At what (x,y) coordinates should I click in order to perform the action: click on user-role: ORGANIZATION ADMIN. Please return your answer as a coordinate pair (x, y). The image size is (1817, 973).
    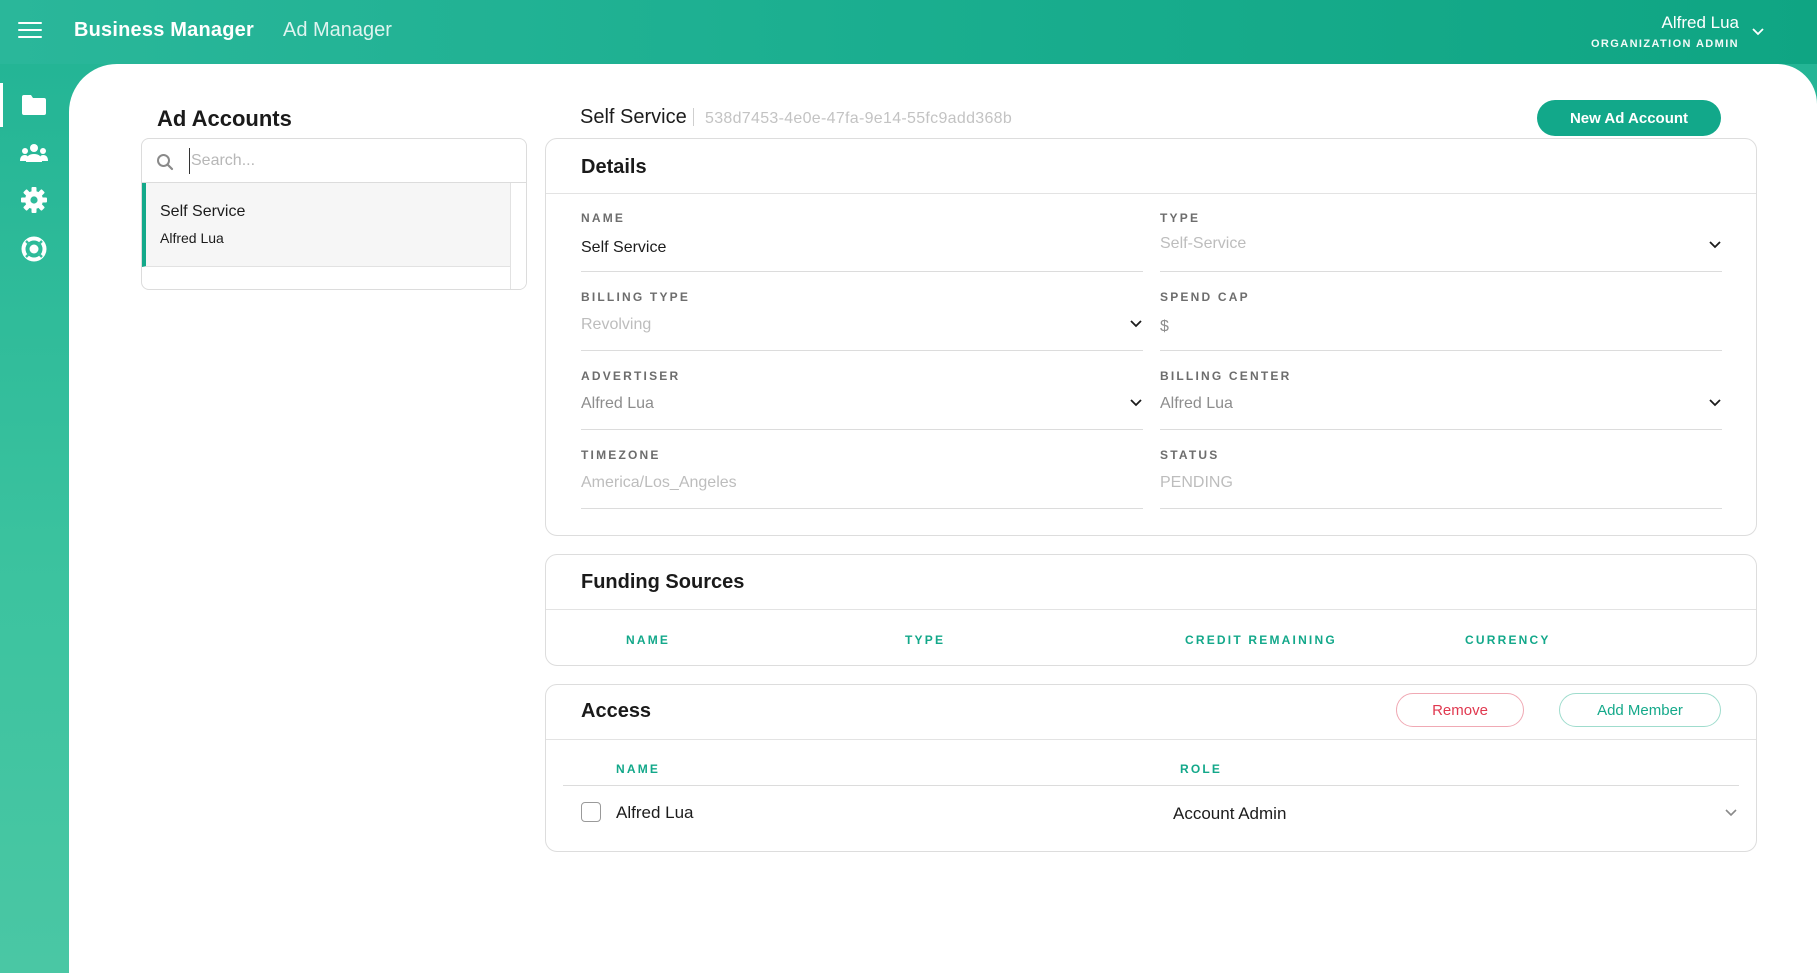
    Looking at the image, I should click on (1664, 44).